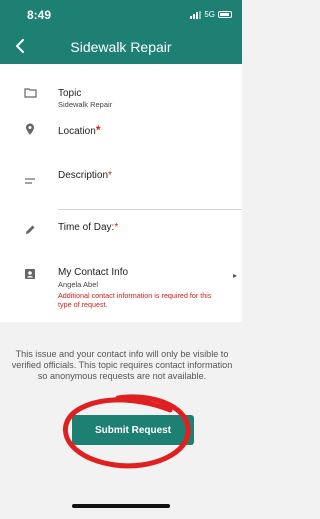 The width and height of the screenshot is (320, 519). I want to click on app-bar: Sidewalk Repair, so click(121, 47).